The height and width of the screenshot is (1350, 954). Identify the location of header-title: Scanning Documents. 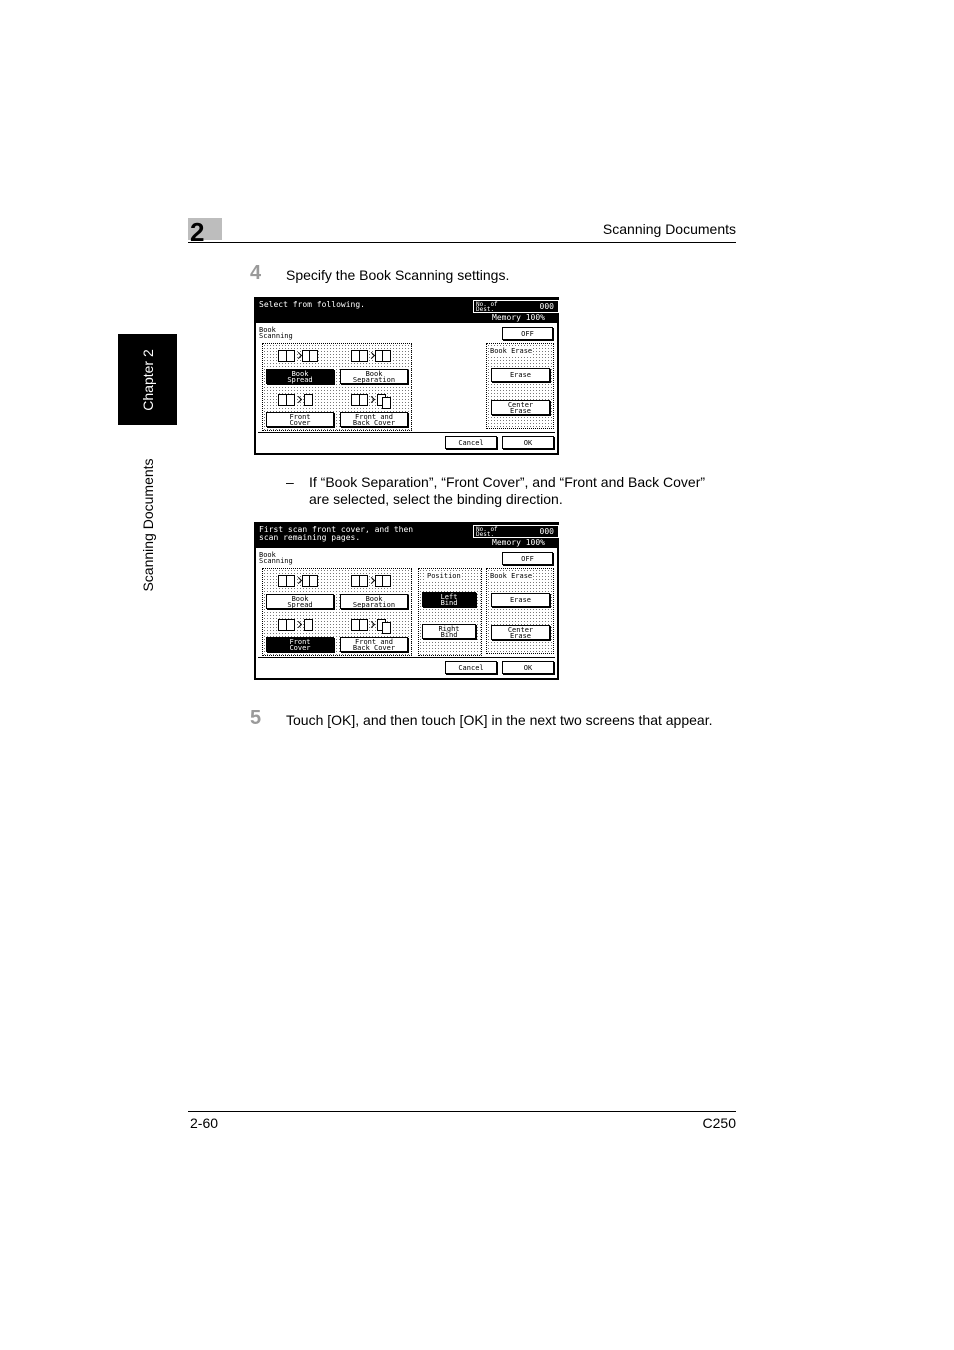
(669, 229).